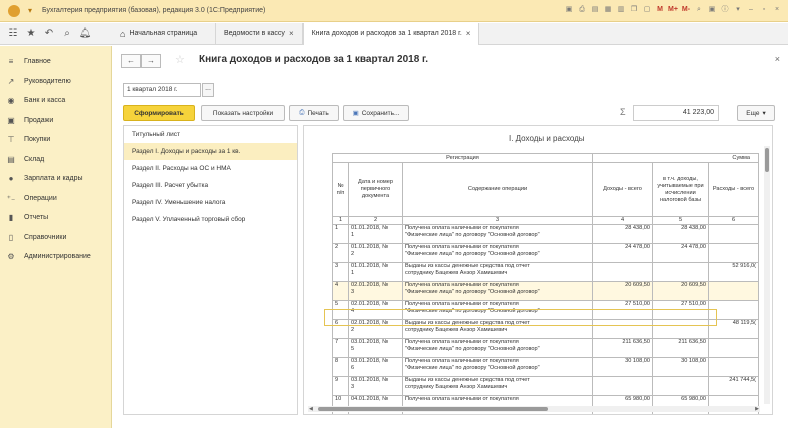 The height and width of the screenshot is (428, 788). Describe the element at coordinates (660, 10) in the screenshot. I see `memory-m-button: M` at that location.